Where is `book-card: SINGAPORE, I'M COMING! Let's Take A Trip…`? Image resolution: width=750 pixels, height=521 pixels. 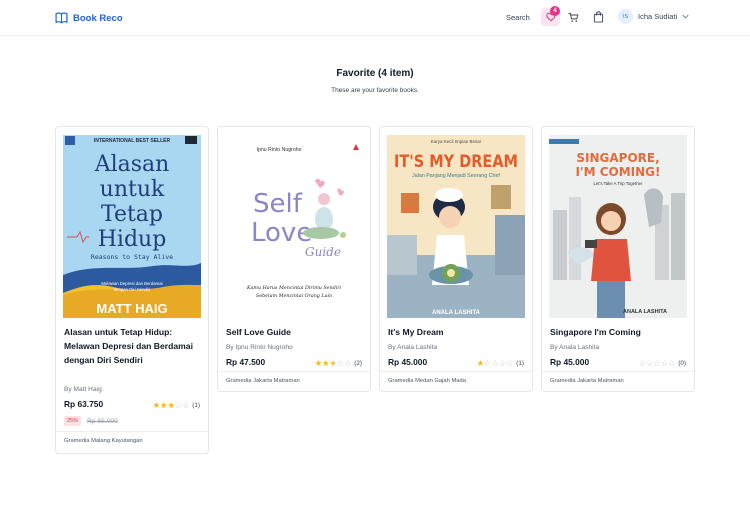 book-card: SINGAPORE, I'M COMING! Let's Take A Trip… is located at coordinates (618, 259).